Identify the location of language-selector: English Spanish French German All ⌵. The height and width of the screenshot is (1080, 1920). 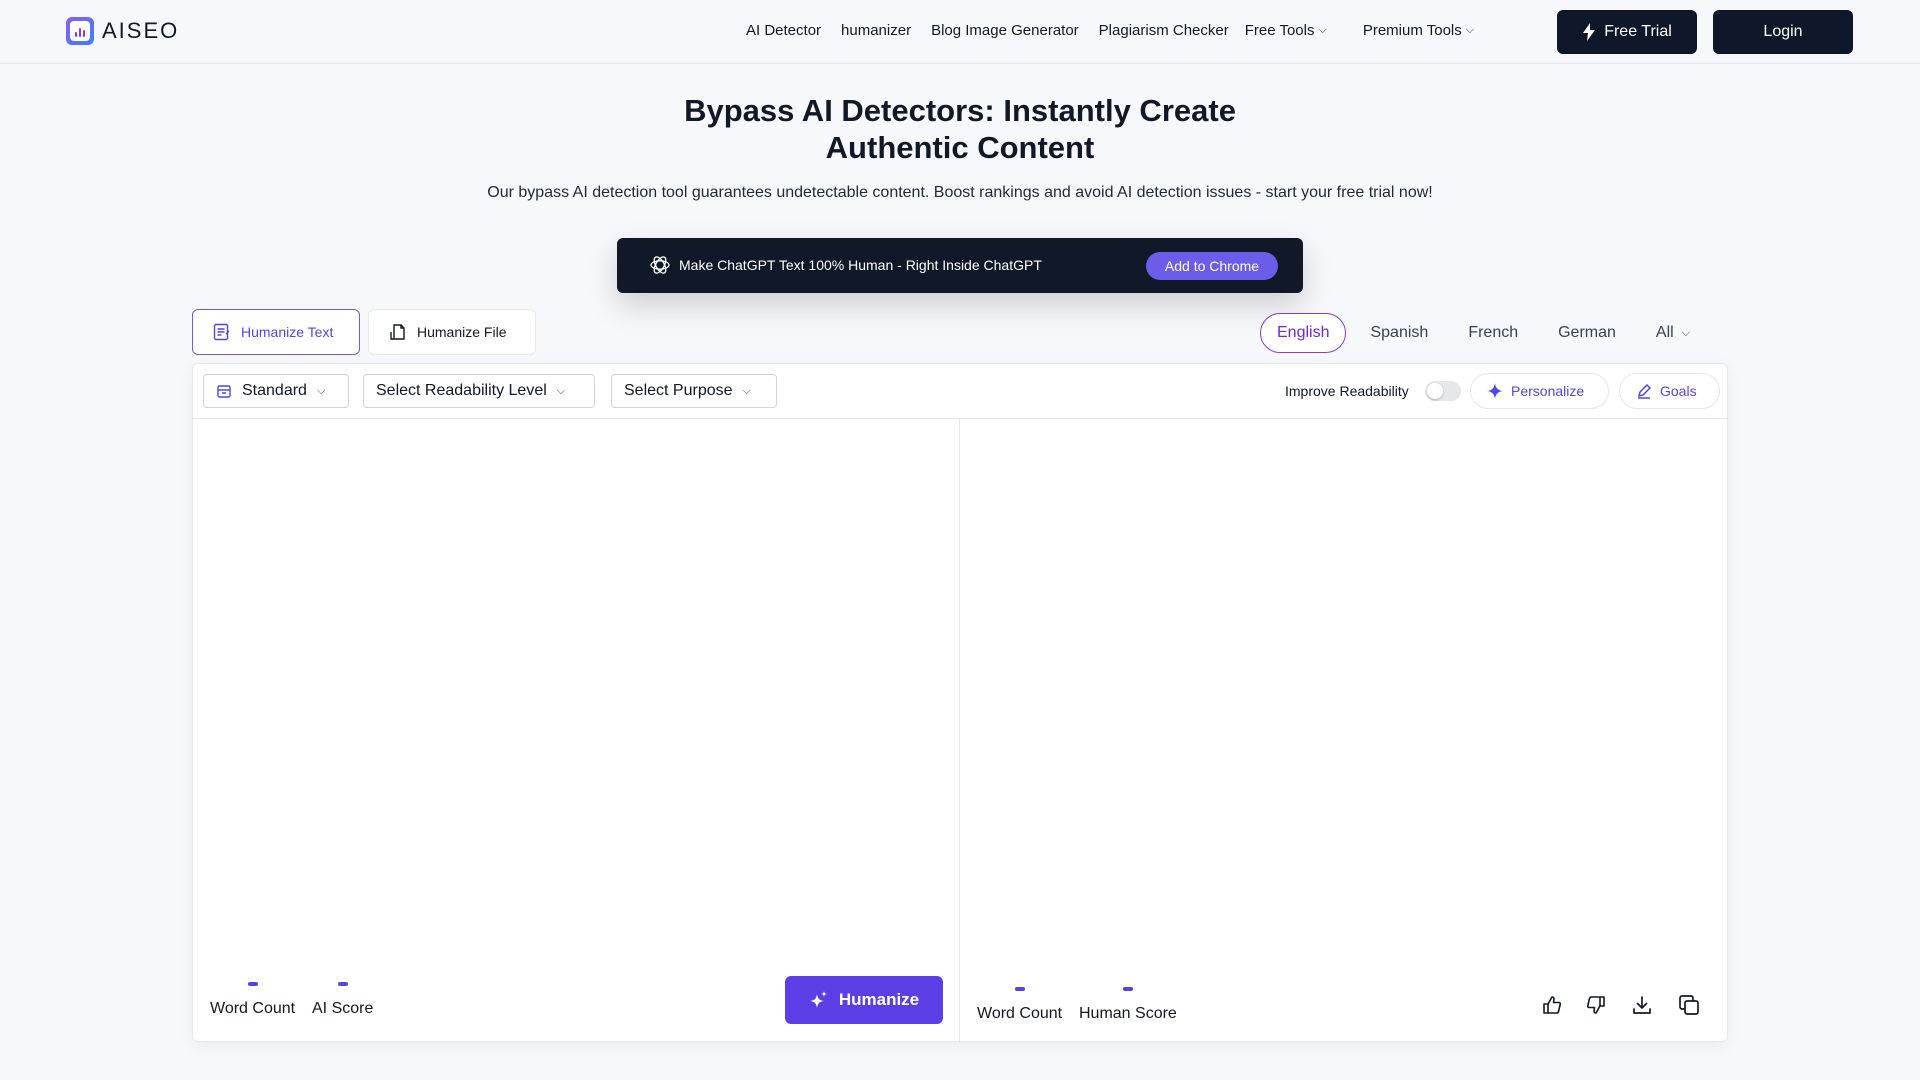
(1487, 333).